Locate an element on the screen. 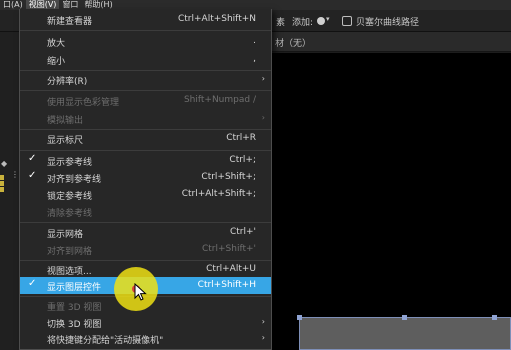  menu-item-label: 使用显示色彩管理 is located at coordinates (83, 103).